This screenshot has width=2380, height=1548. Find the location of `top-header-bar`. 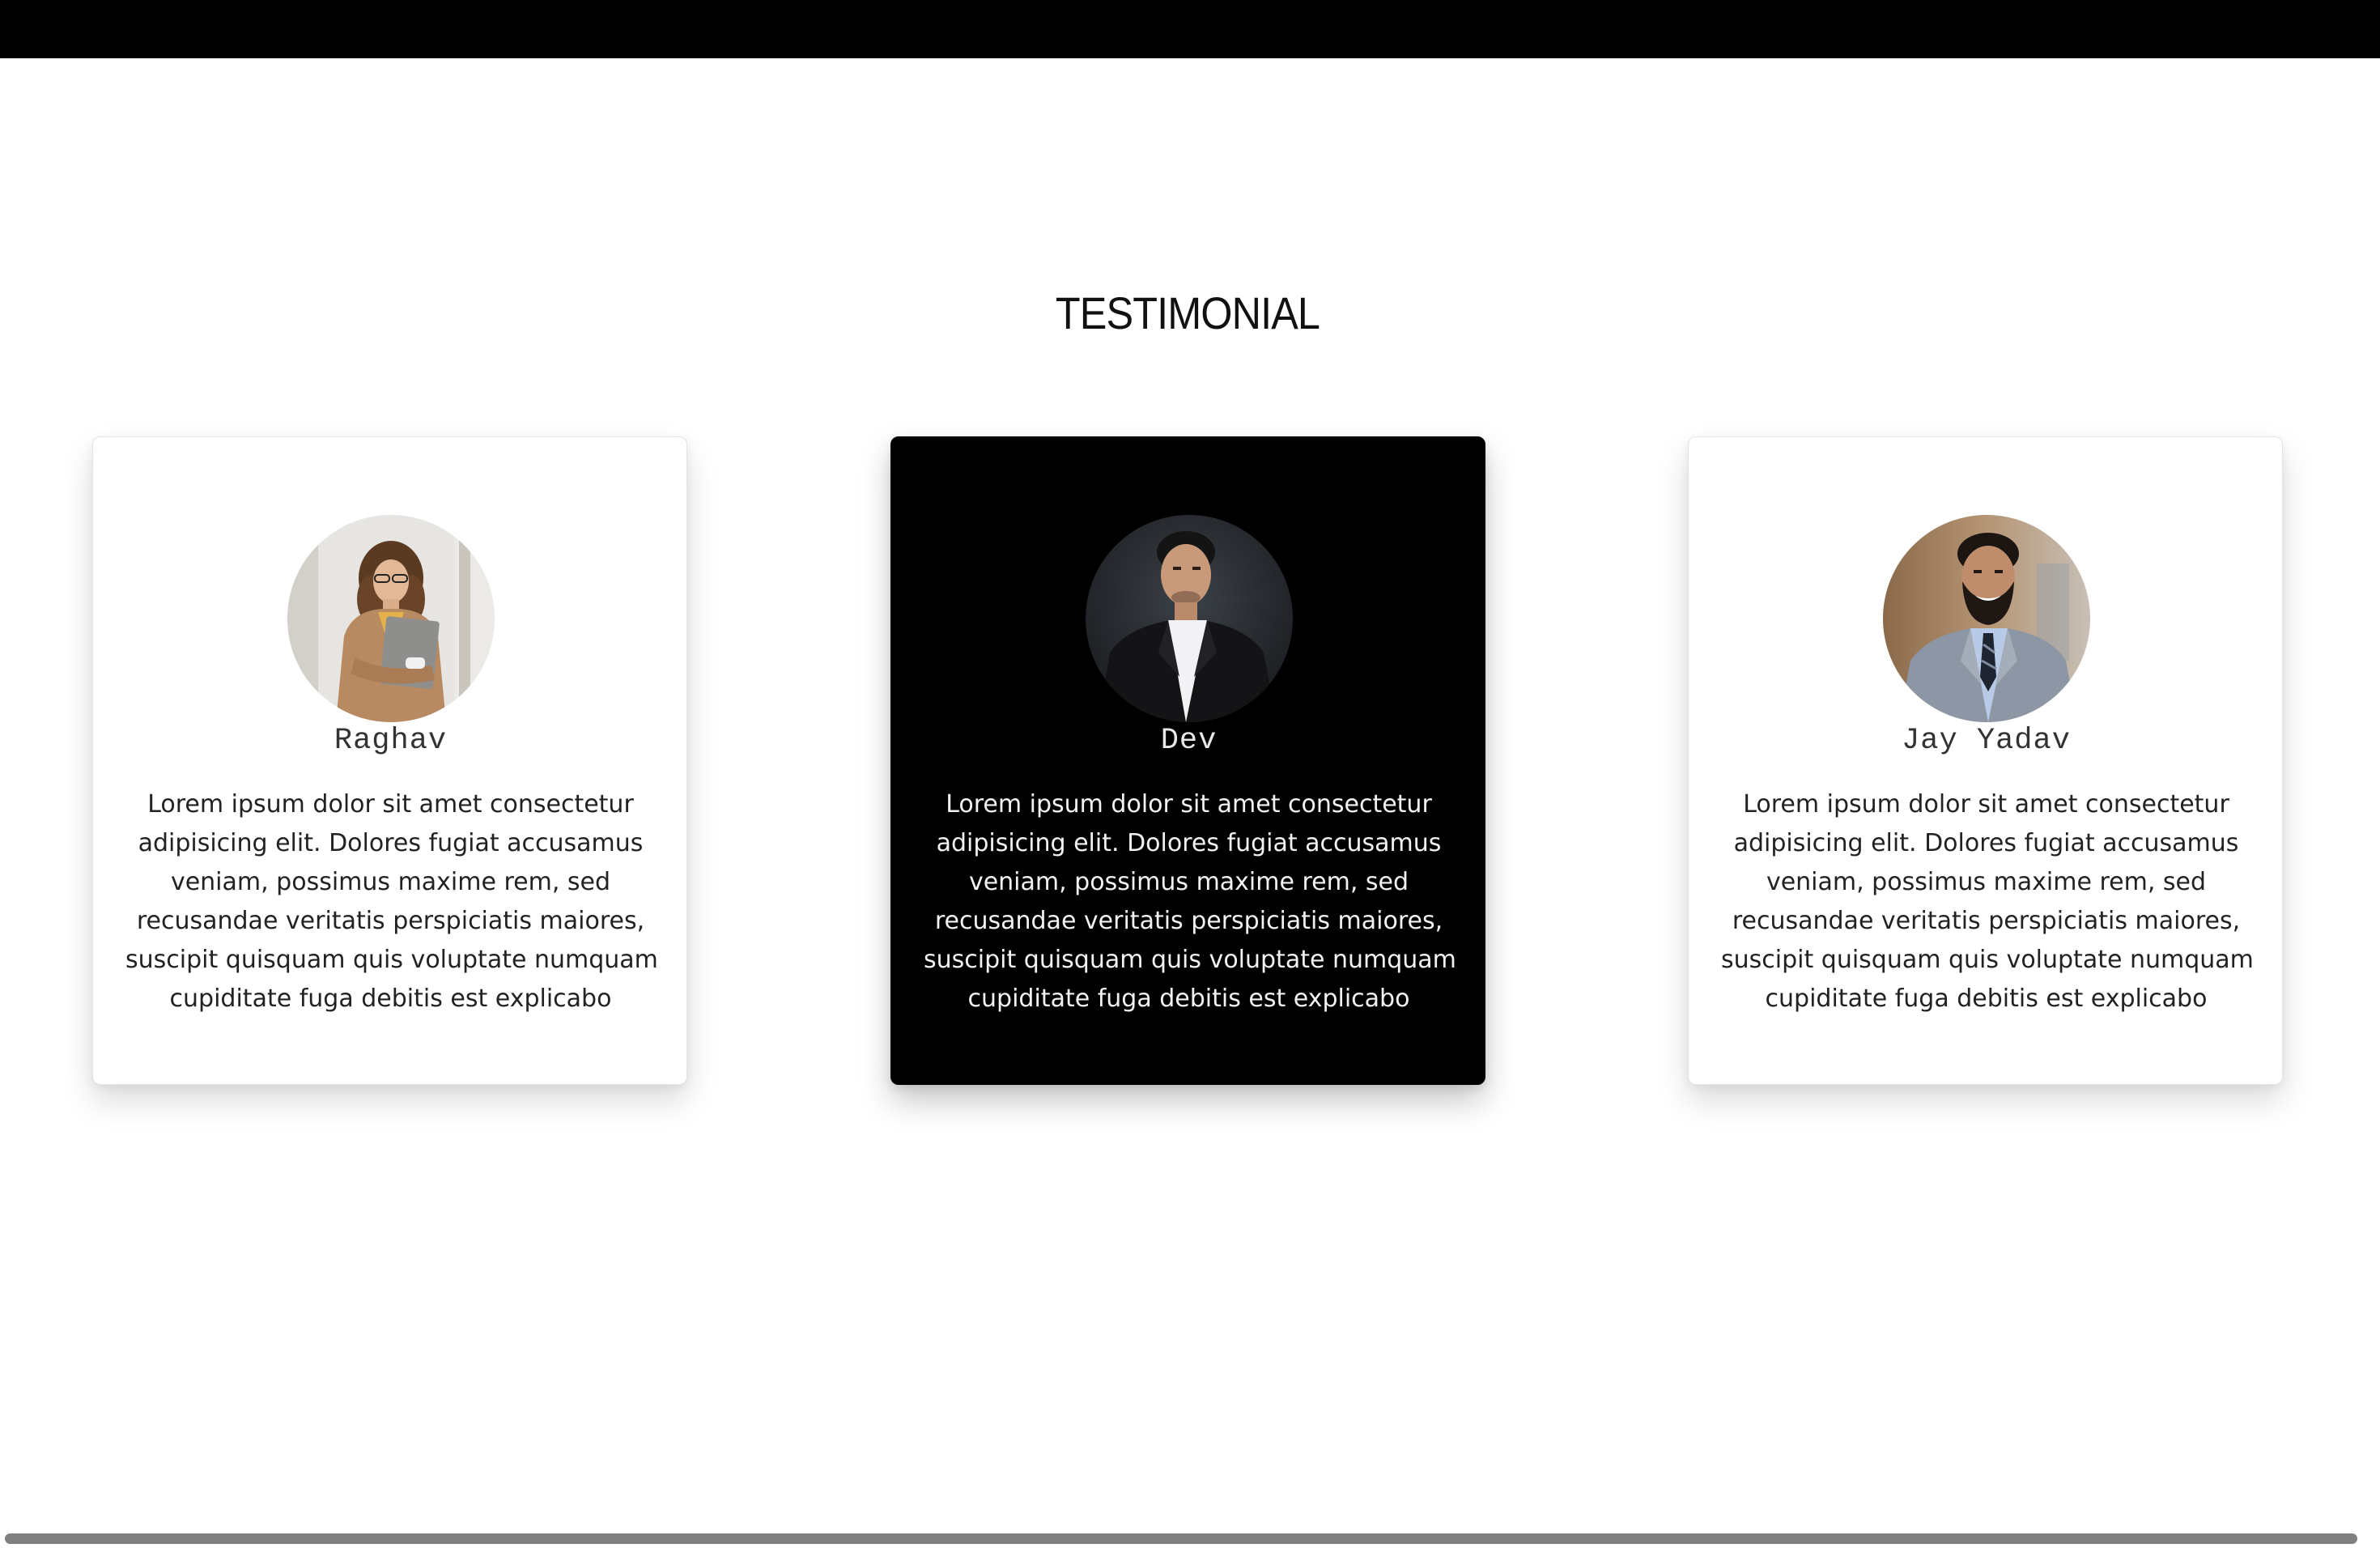

top-header-bar is located at coordinates (1190, 29).